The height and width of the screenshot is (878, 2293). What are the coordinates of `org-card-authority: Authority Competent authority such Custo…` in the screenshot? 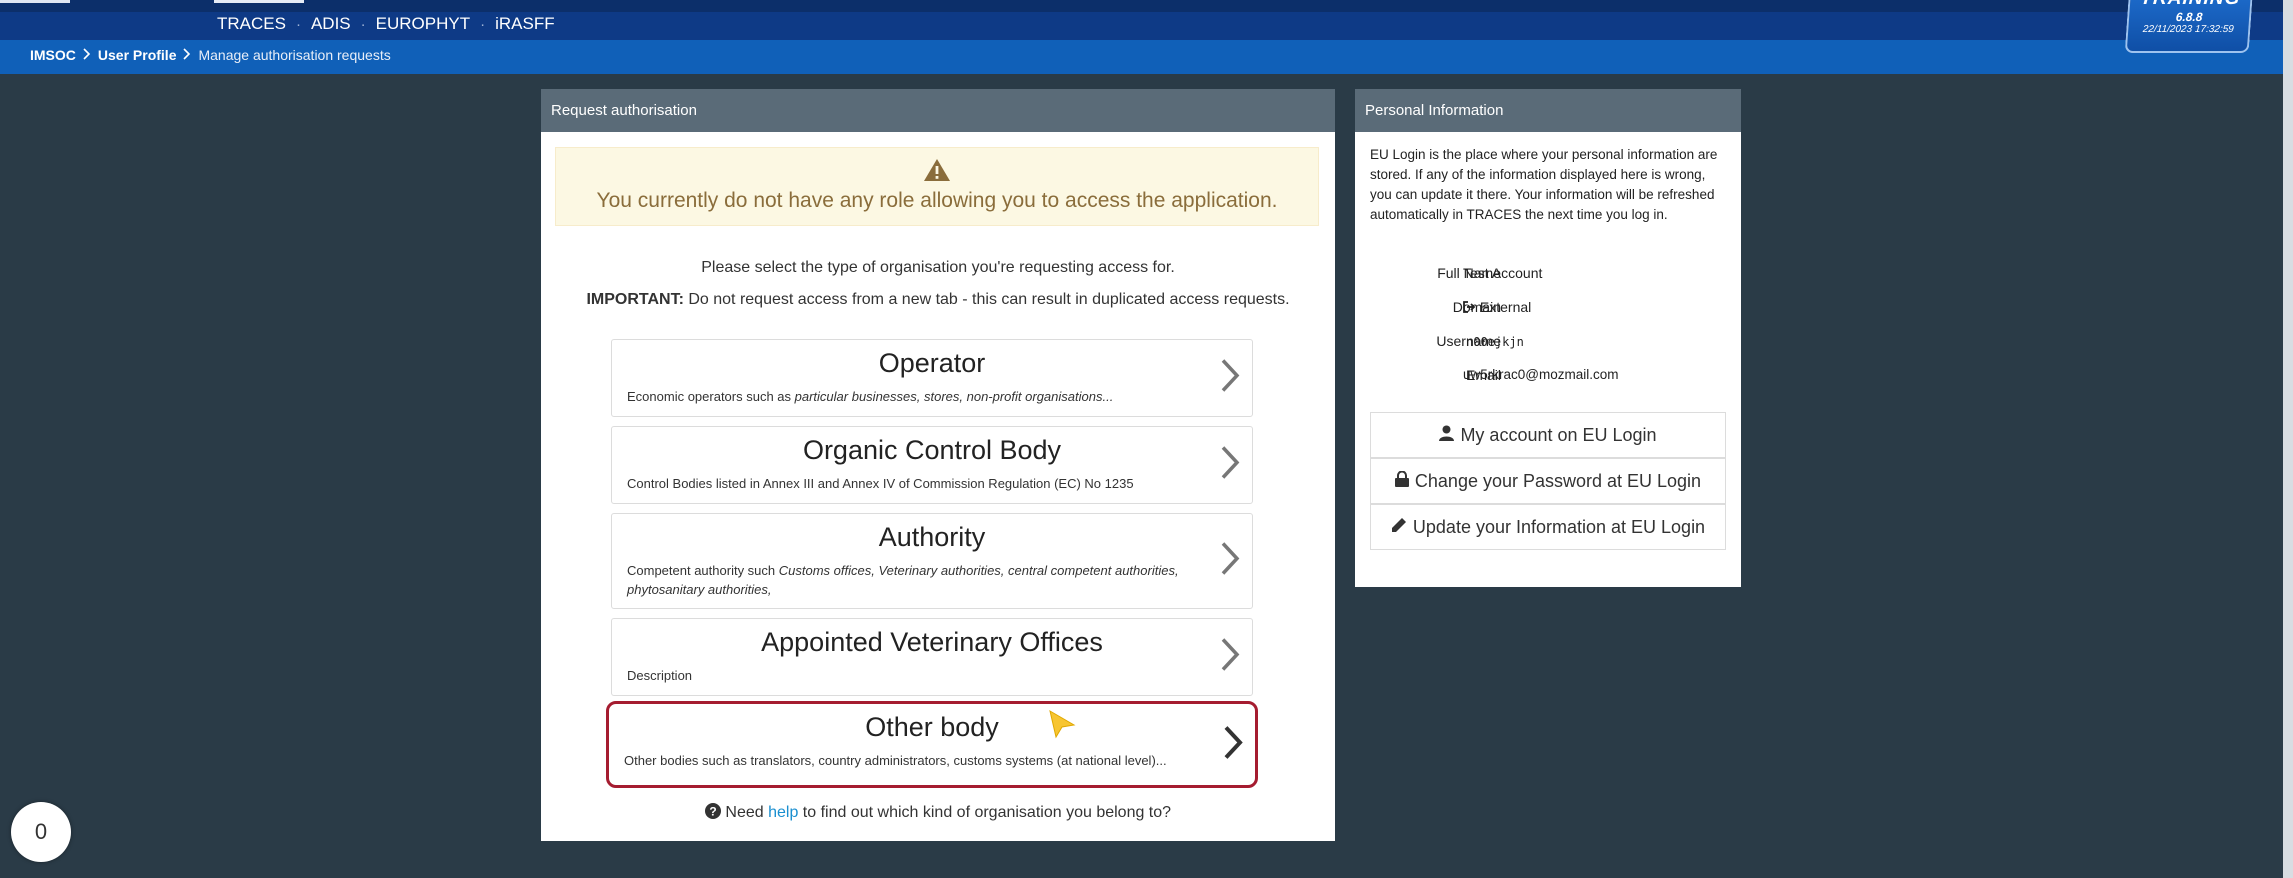 It's located at (932, 561).